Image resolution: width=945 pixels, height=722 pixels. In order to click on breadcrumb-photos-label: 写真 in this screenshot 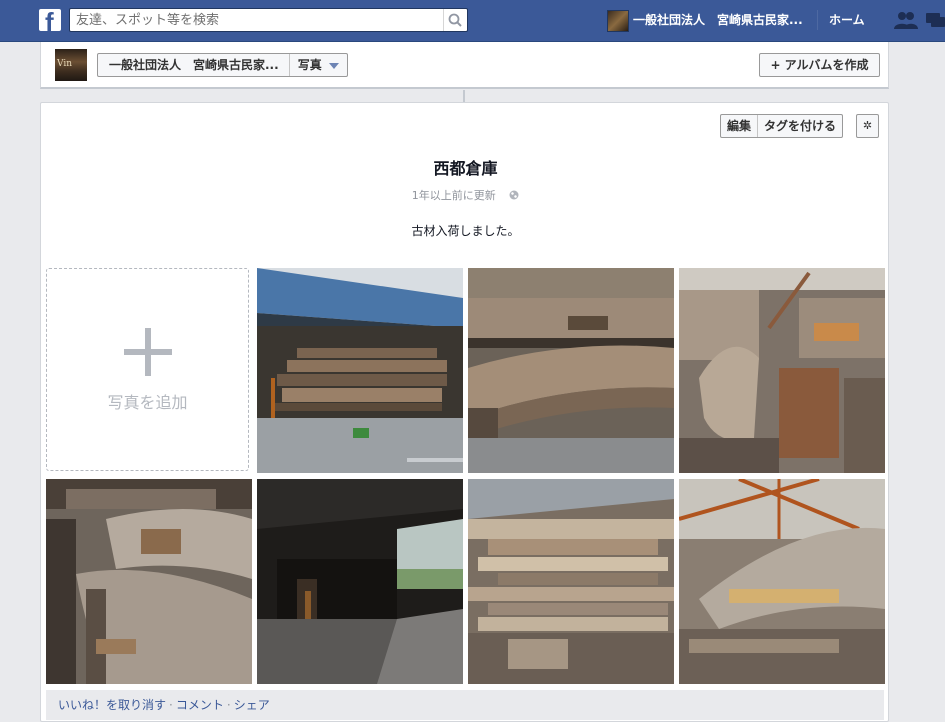, I will do `click(309, 65)`.